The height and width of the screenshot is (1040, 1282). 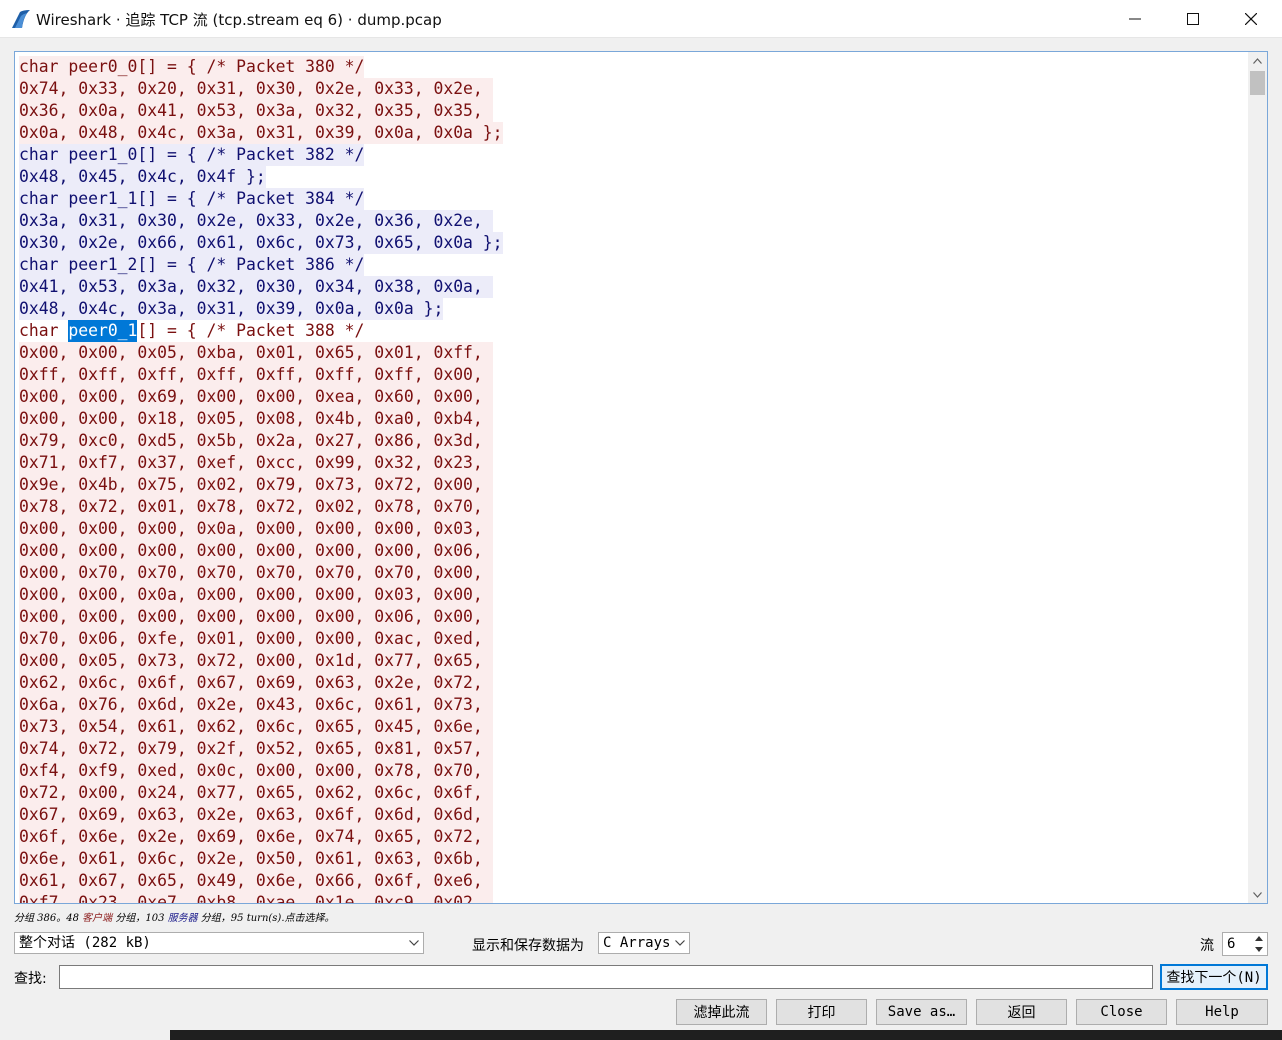 What do you see at coordinates (726, 1035) in the screenshot?
I see `taskbar-edge` at bounding box center [726, 1035].